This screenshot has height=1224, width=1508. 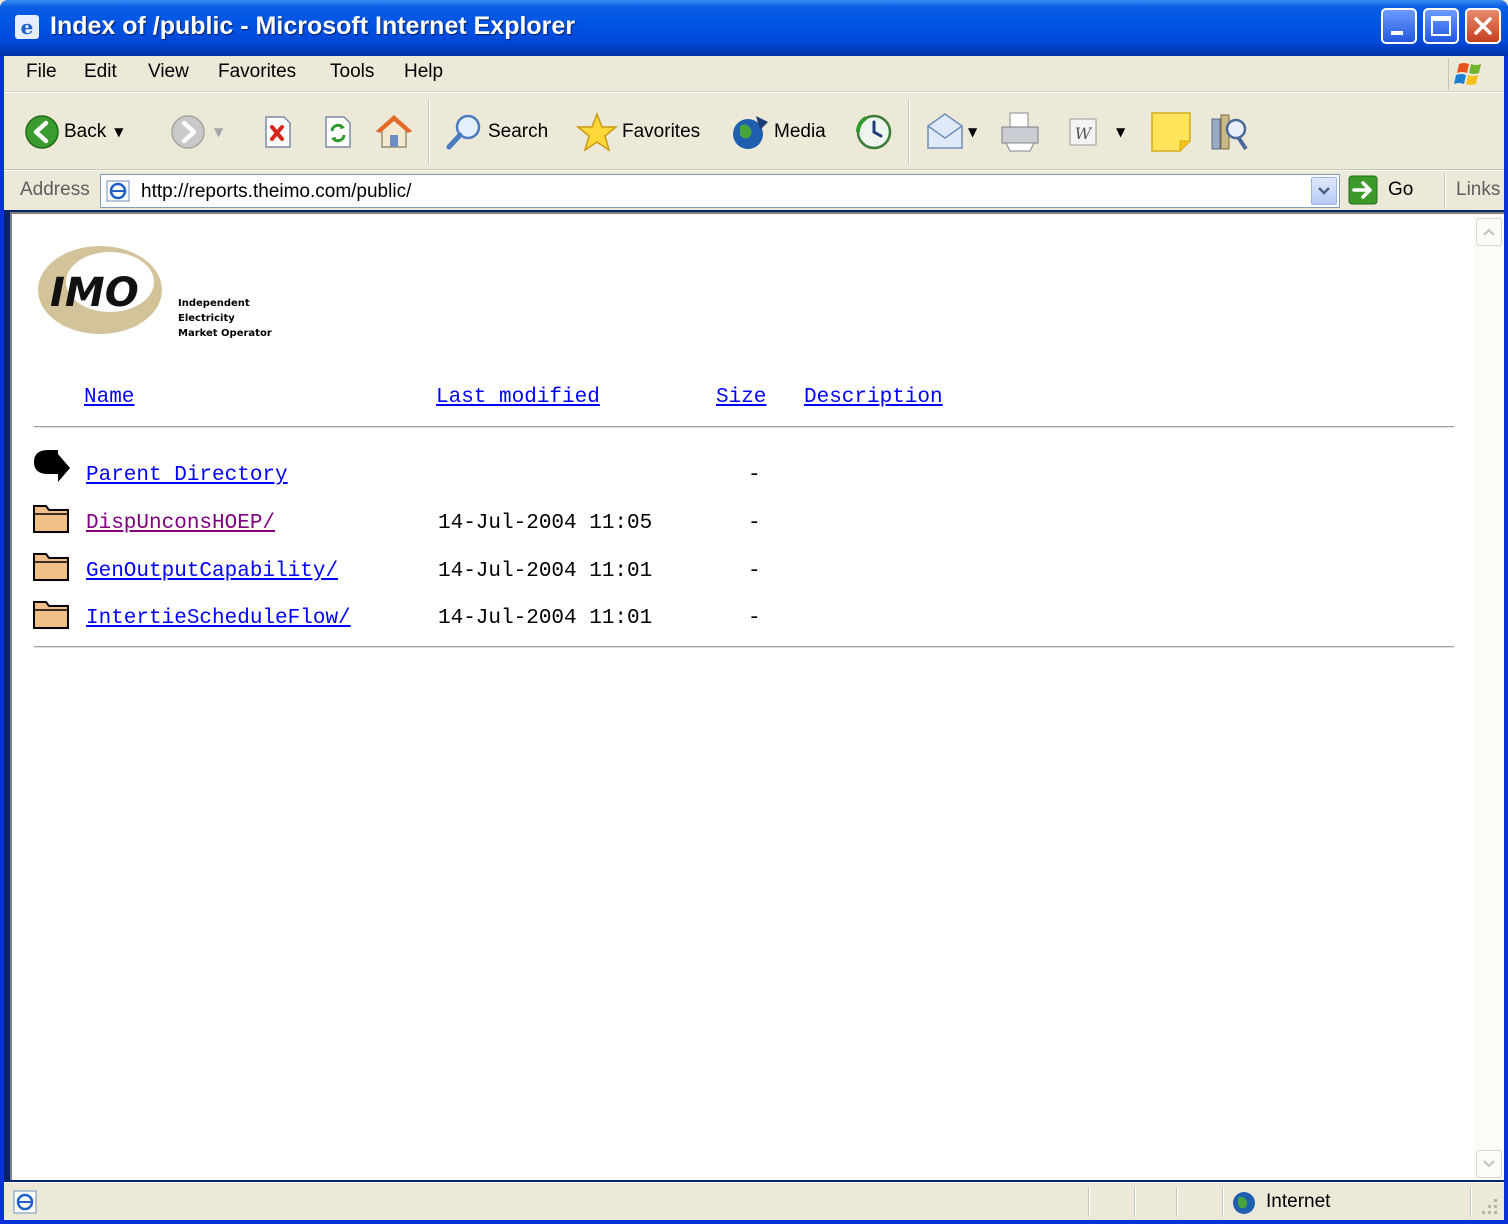 I want to click on address-dropdown-button, so click(x=1324, y=191).